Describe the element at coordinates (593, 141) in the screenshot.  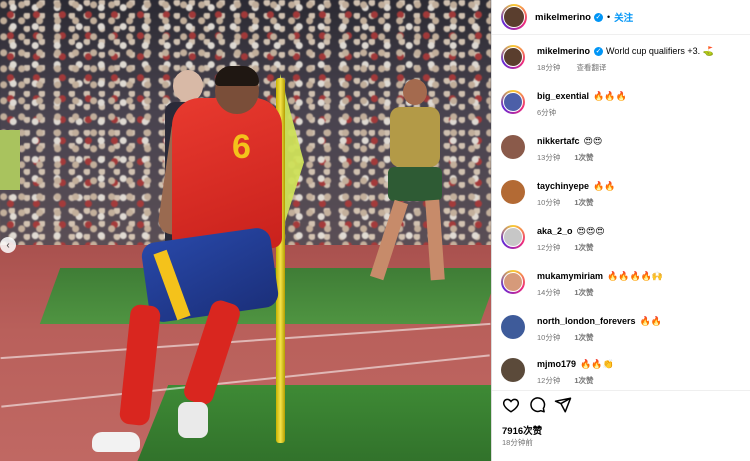
I see `comment-text: 😍😍` at that location.